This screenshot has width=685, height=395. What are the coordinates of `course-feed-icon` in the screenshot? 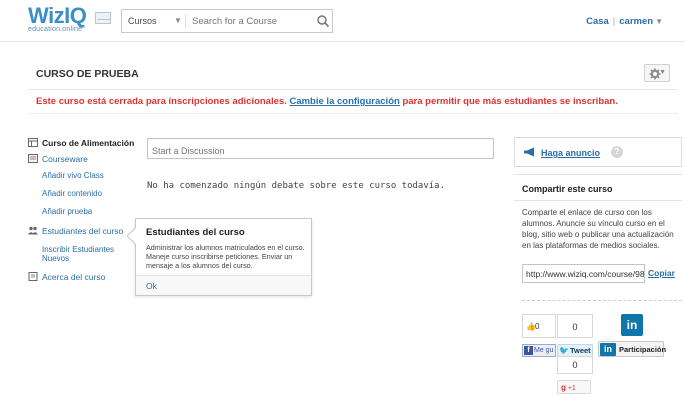 It's located at (33, 142).